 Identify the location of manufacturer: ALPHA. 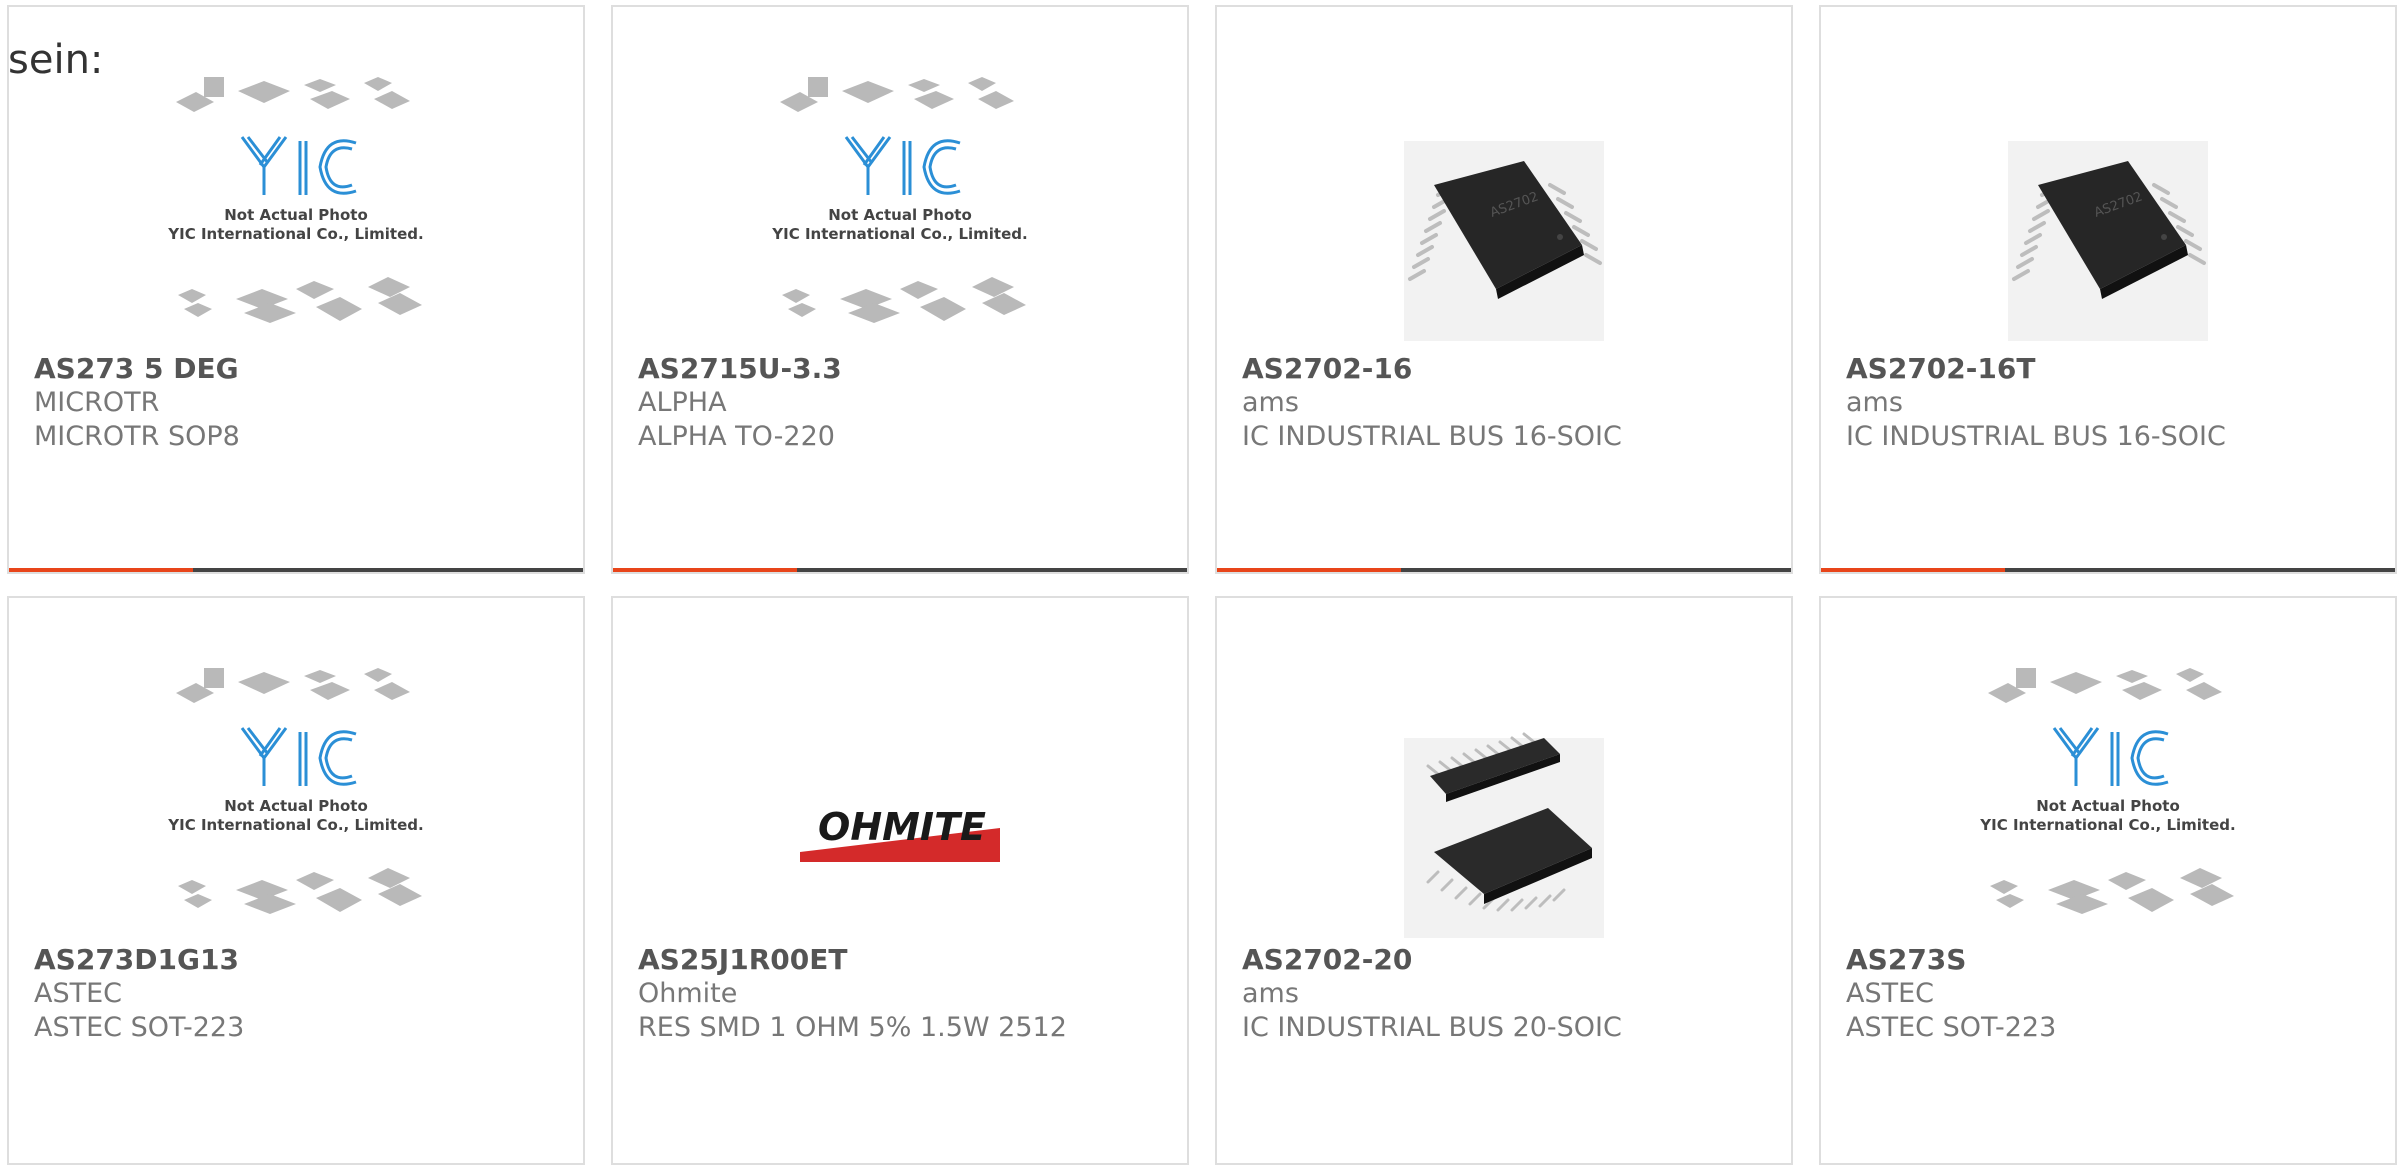
(682, 402).